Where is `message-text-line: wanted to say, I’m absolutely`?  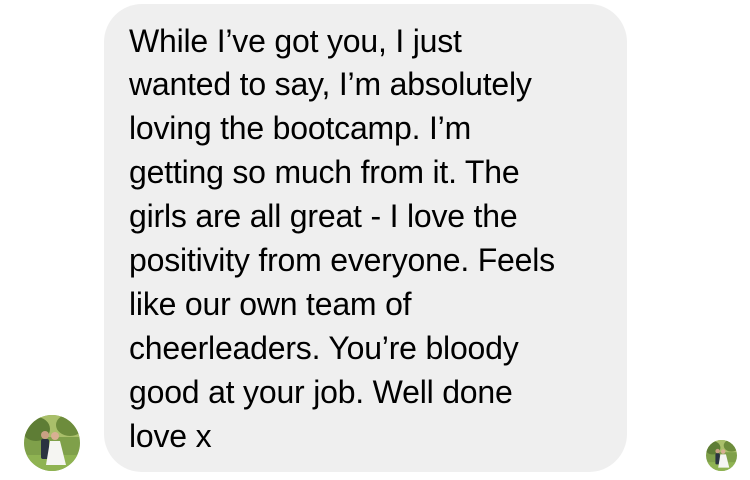
message-text-line: wanted to say, I’m absolutely is located at coordinates (330, 84).